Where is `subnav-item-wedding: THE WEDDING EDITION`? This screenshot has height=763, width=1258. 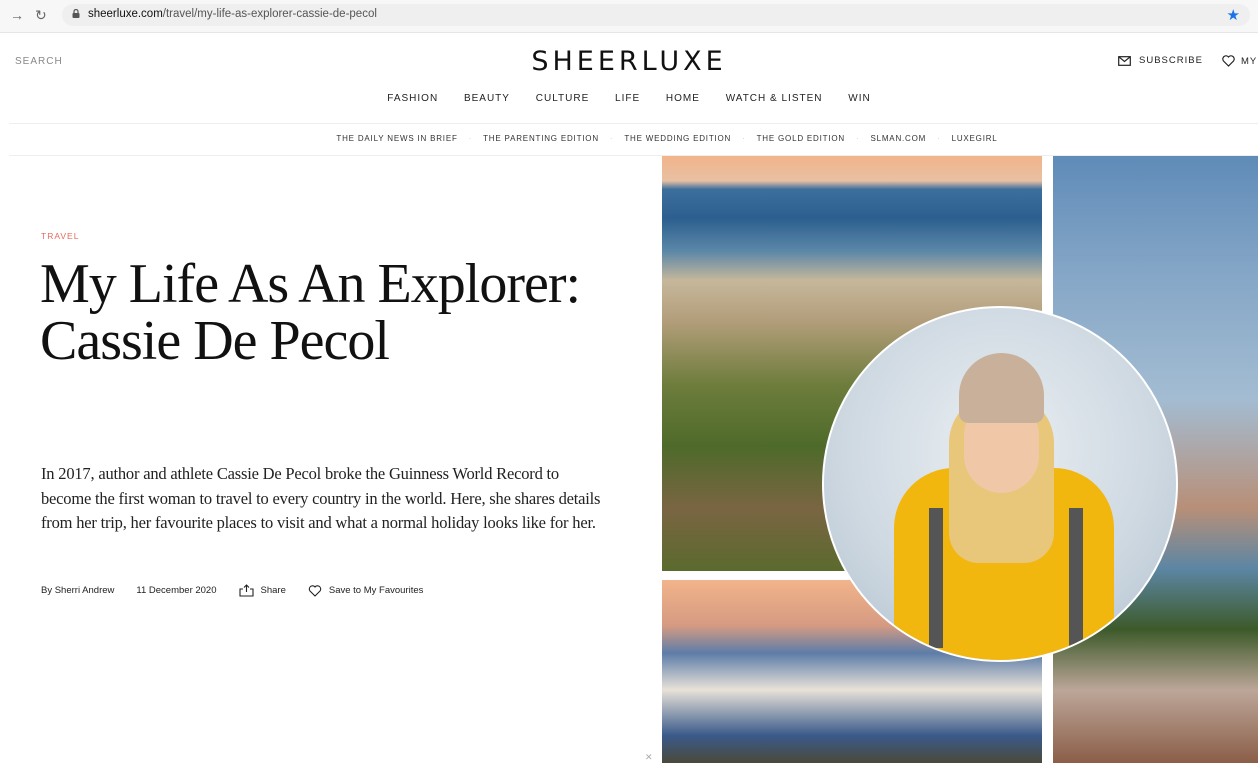 subnav-item-wedding: THE WEDDING EDITION is located at coordinates (677, 138).